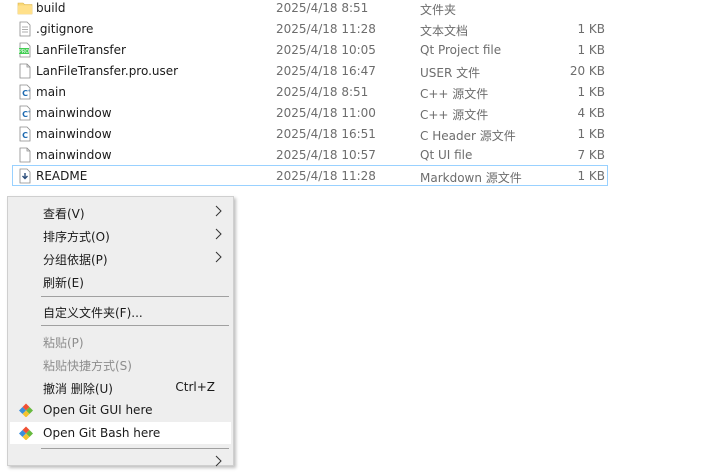  Describe the element at coordinates (98, 410) in the screenshot. I see `menu-item-label: Open Git GUI here` at that location.